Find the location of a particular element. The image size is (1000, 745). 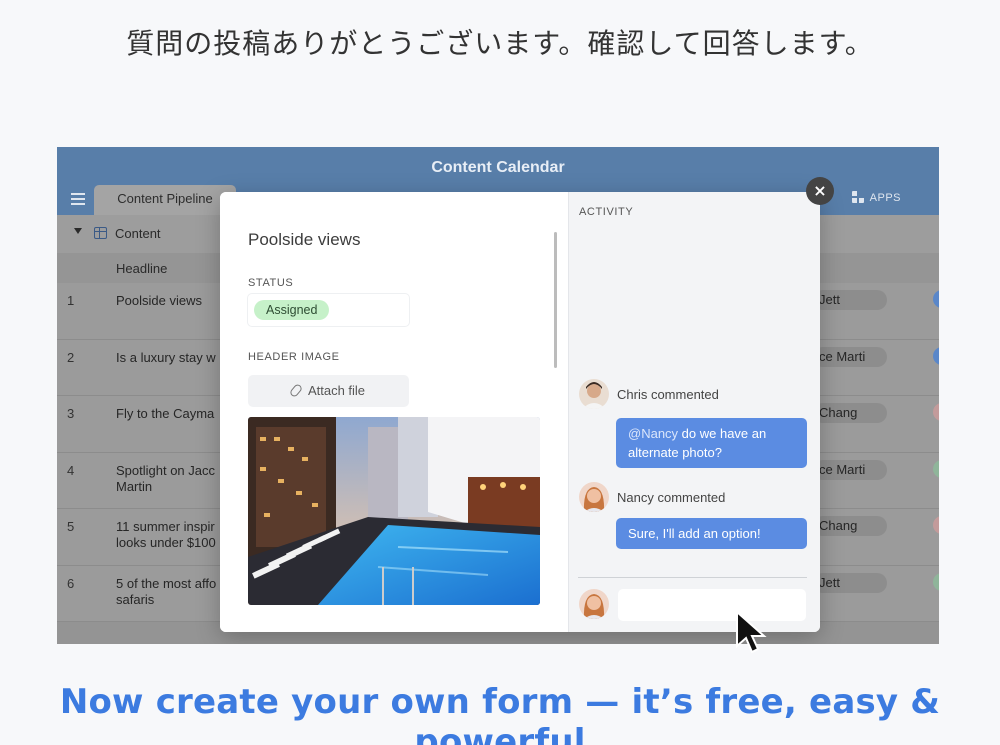

activity-label: ACTIVITY is located at coordinates (606, 212).